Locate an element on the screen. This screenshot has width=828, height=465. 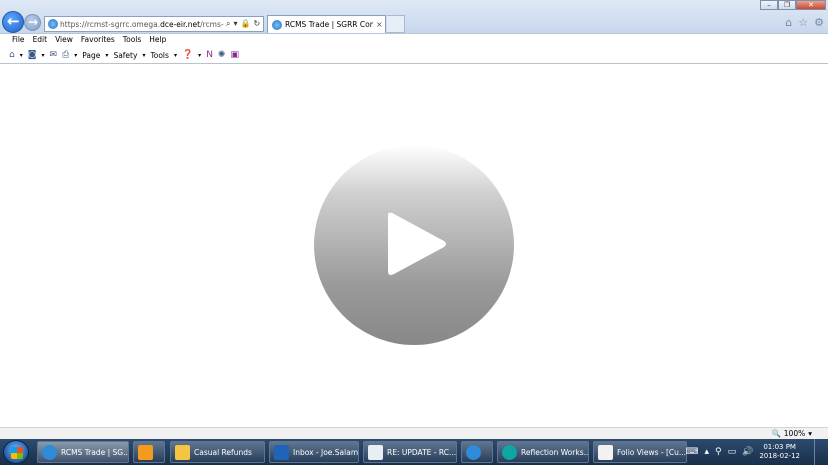
taskbar-item-casual-refunds: Casual Refunds is located at coordinates (217, 452).